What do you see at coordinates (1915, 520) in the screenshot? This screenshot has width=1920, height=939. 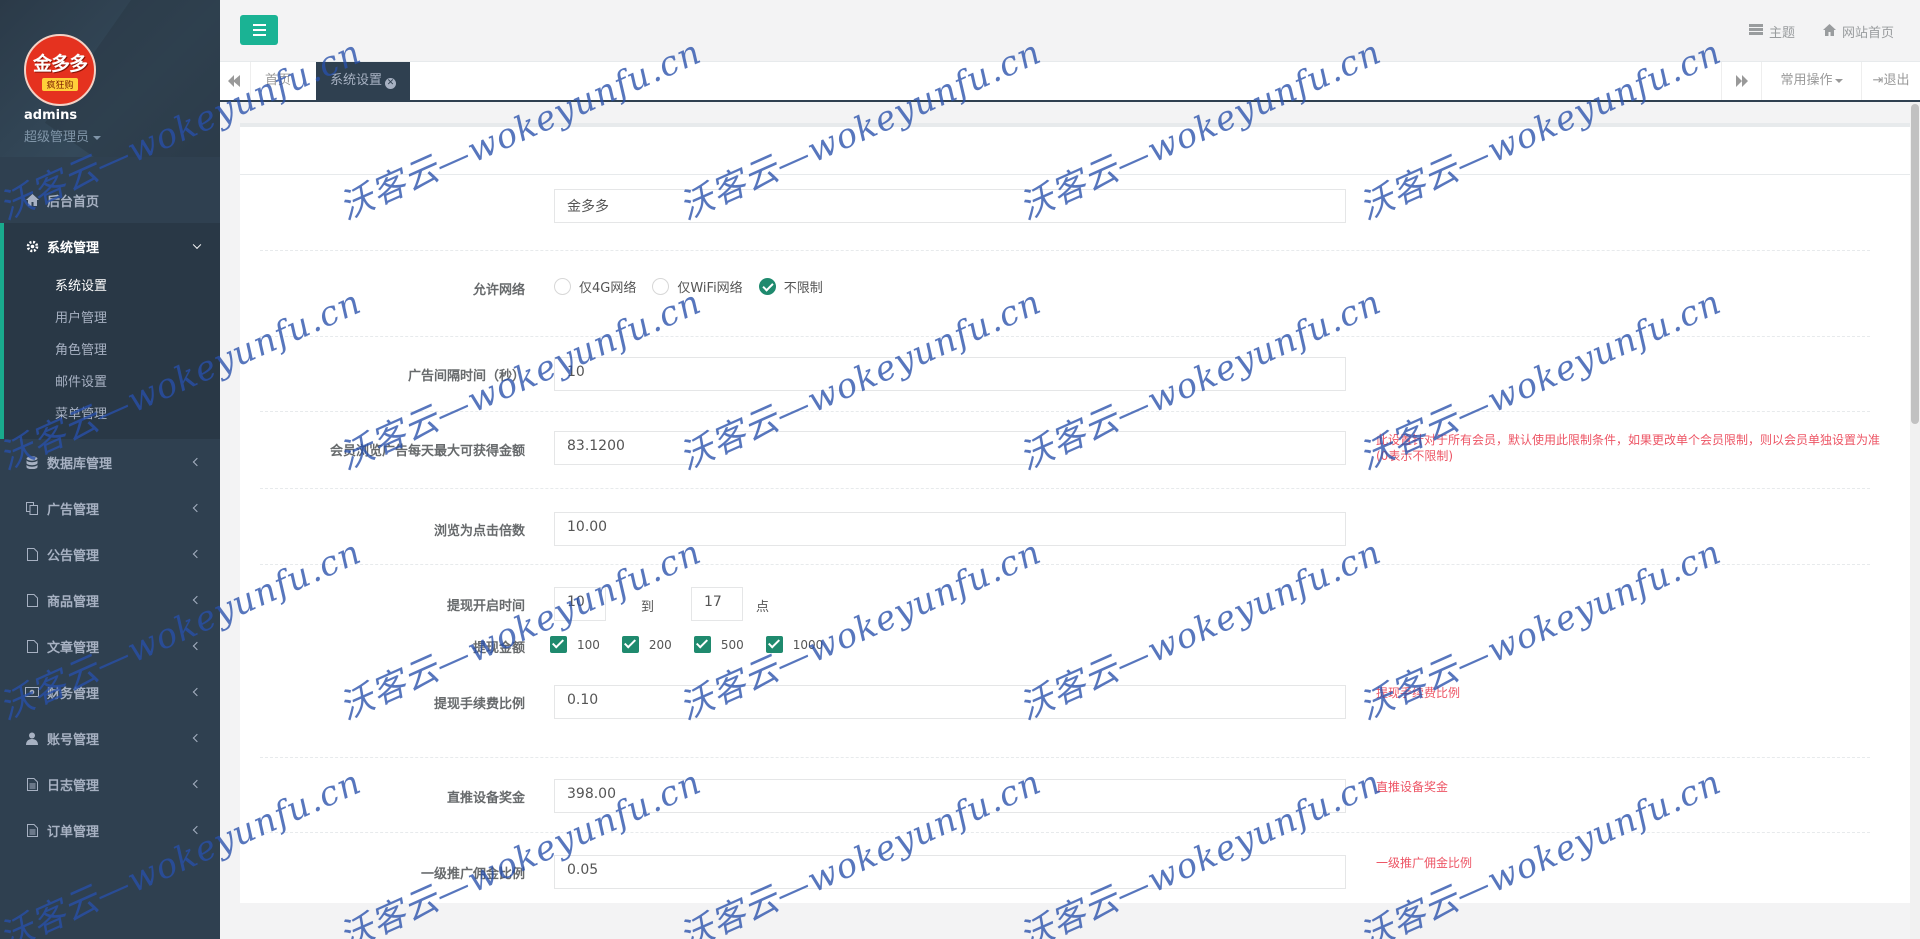 I see `scrollbar` at bounding box center [1915, 520].